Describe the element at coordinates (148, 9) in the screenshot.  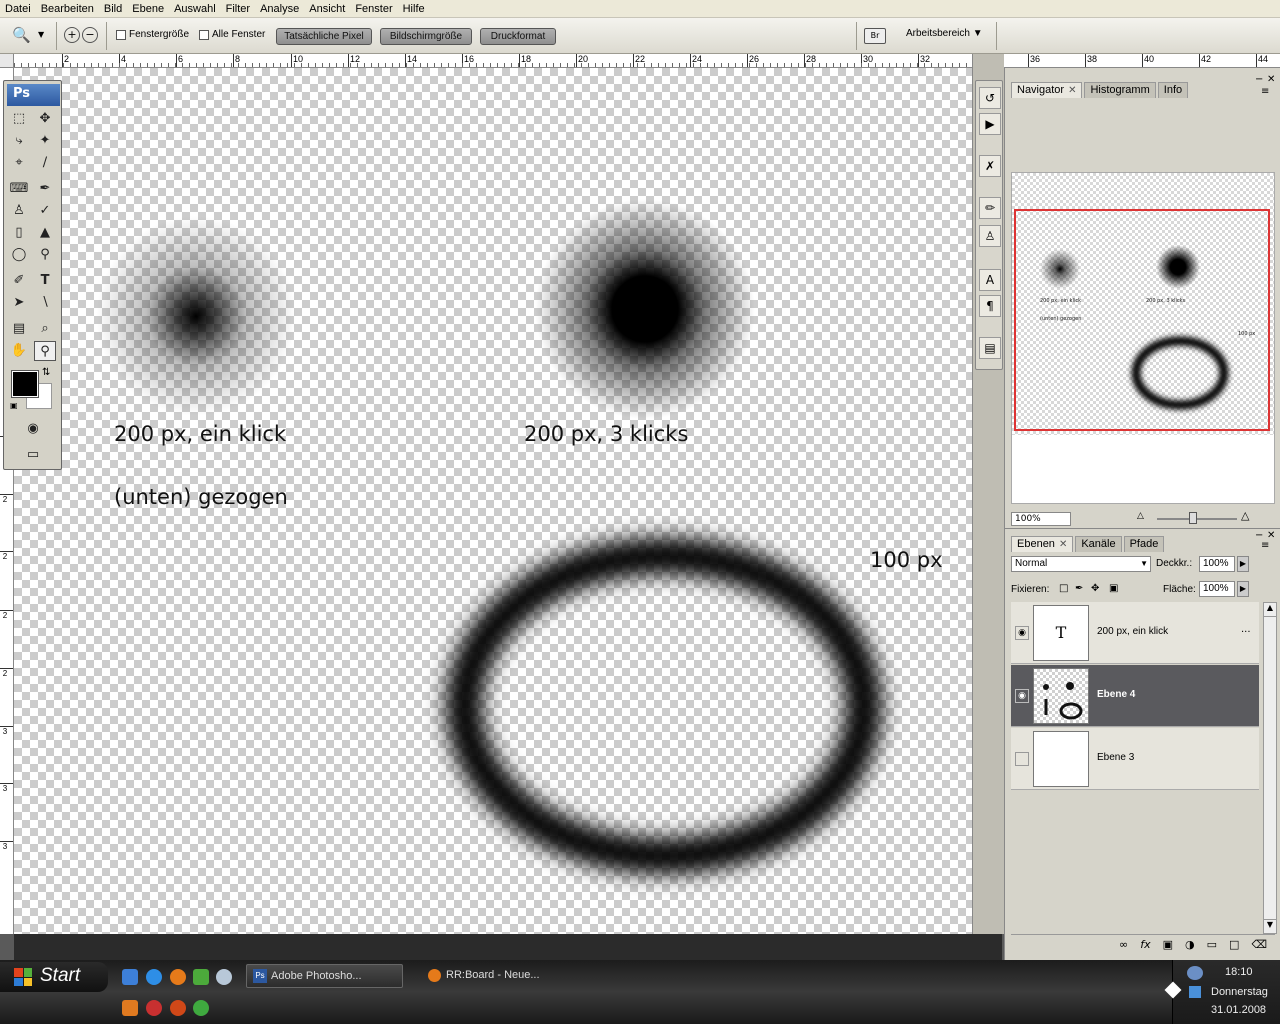
I see `menu-ebene: Ebene` at that location.